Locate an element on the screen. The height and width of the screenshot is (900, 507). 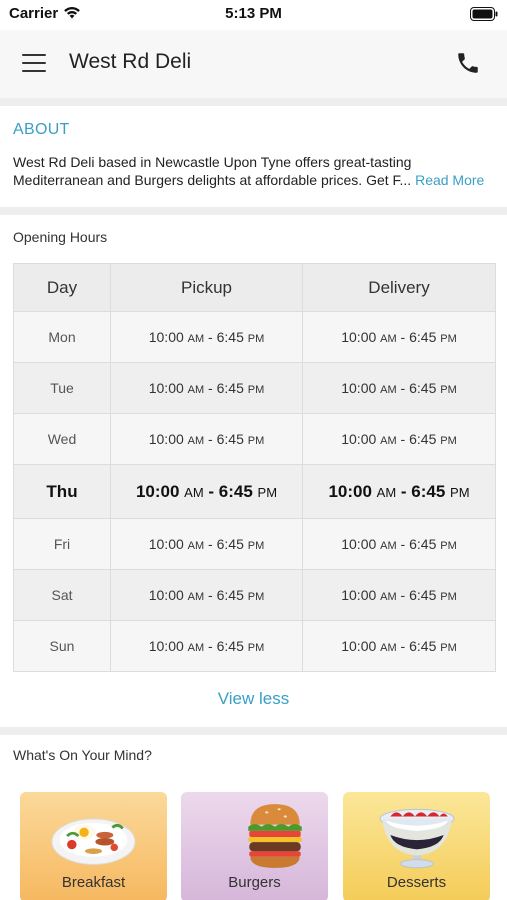
phone-icon is located at coordinates (468, 63).